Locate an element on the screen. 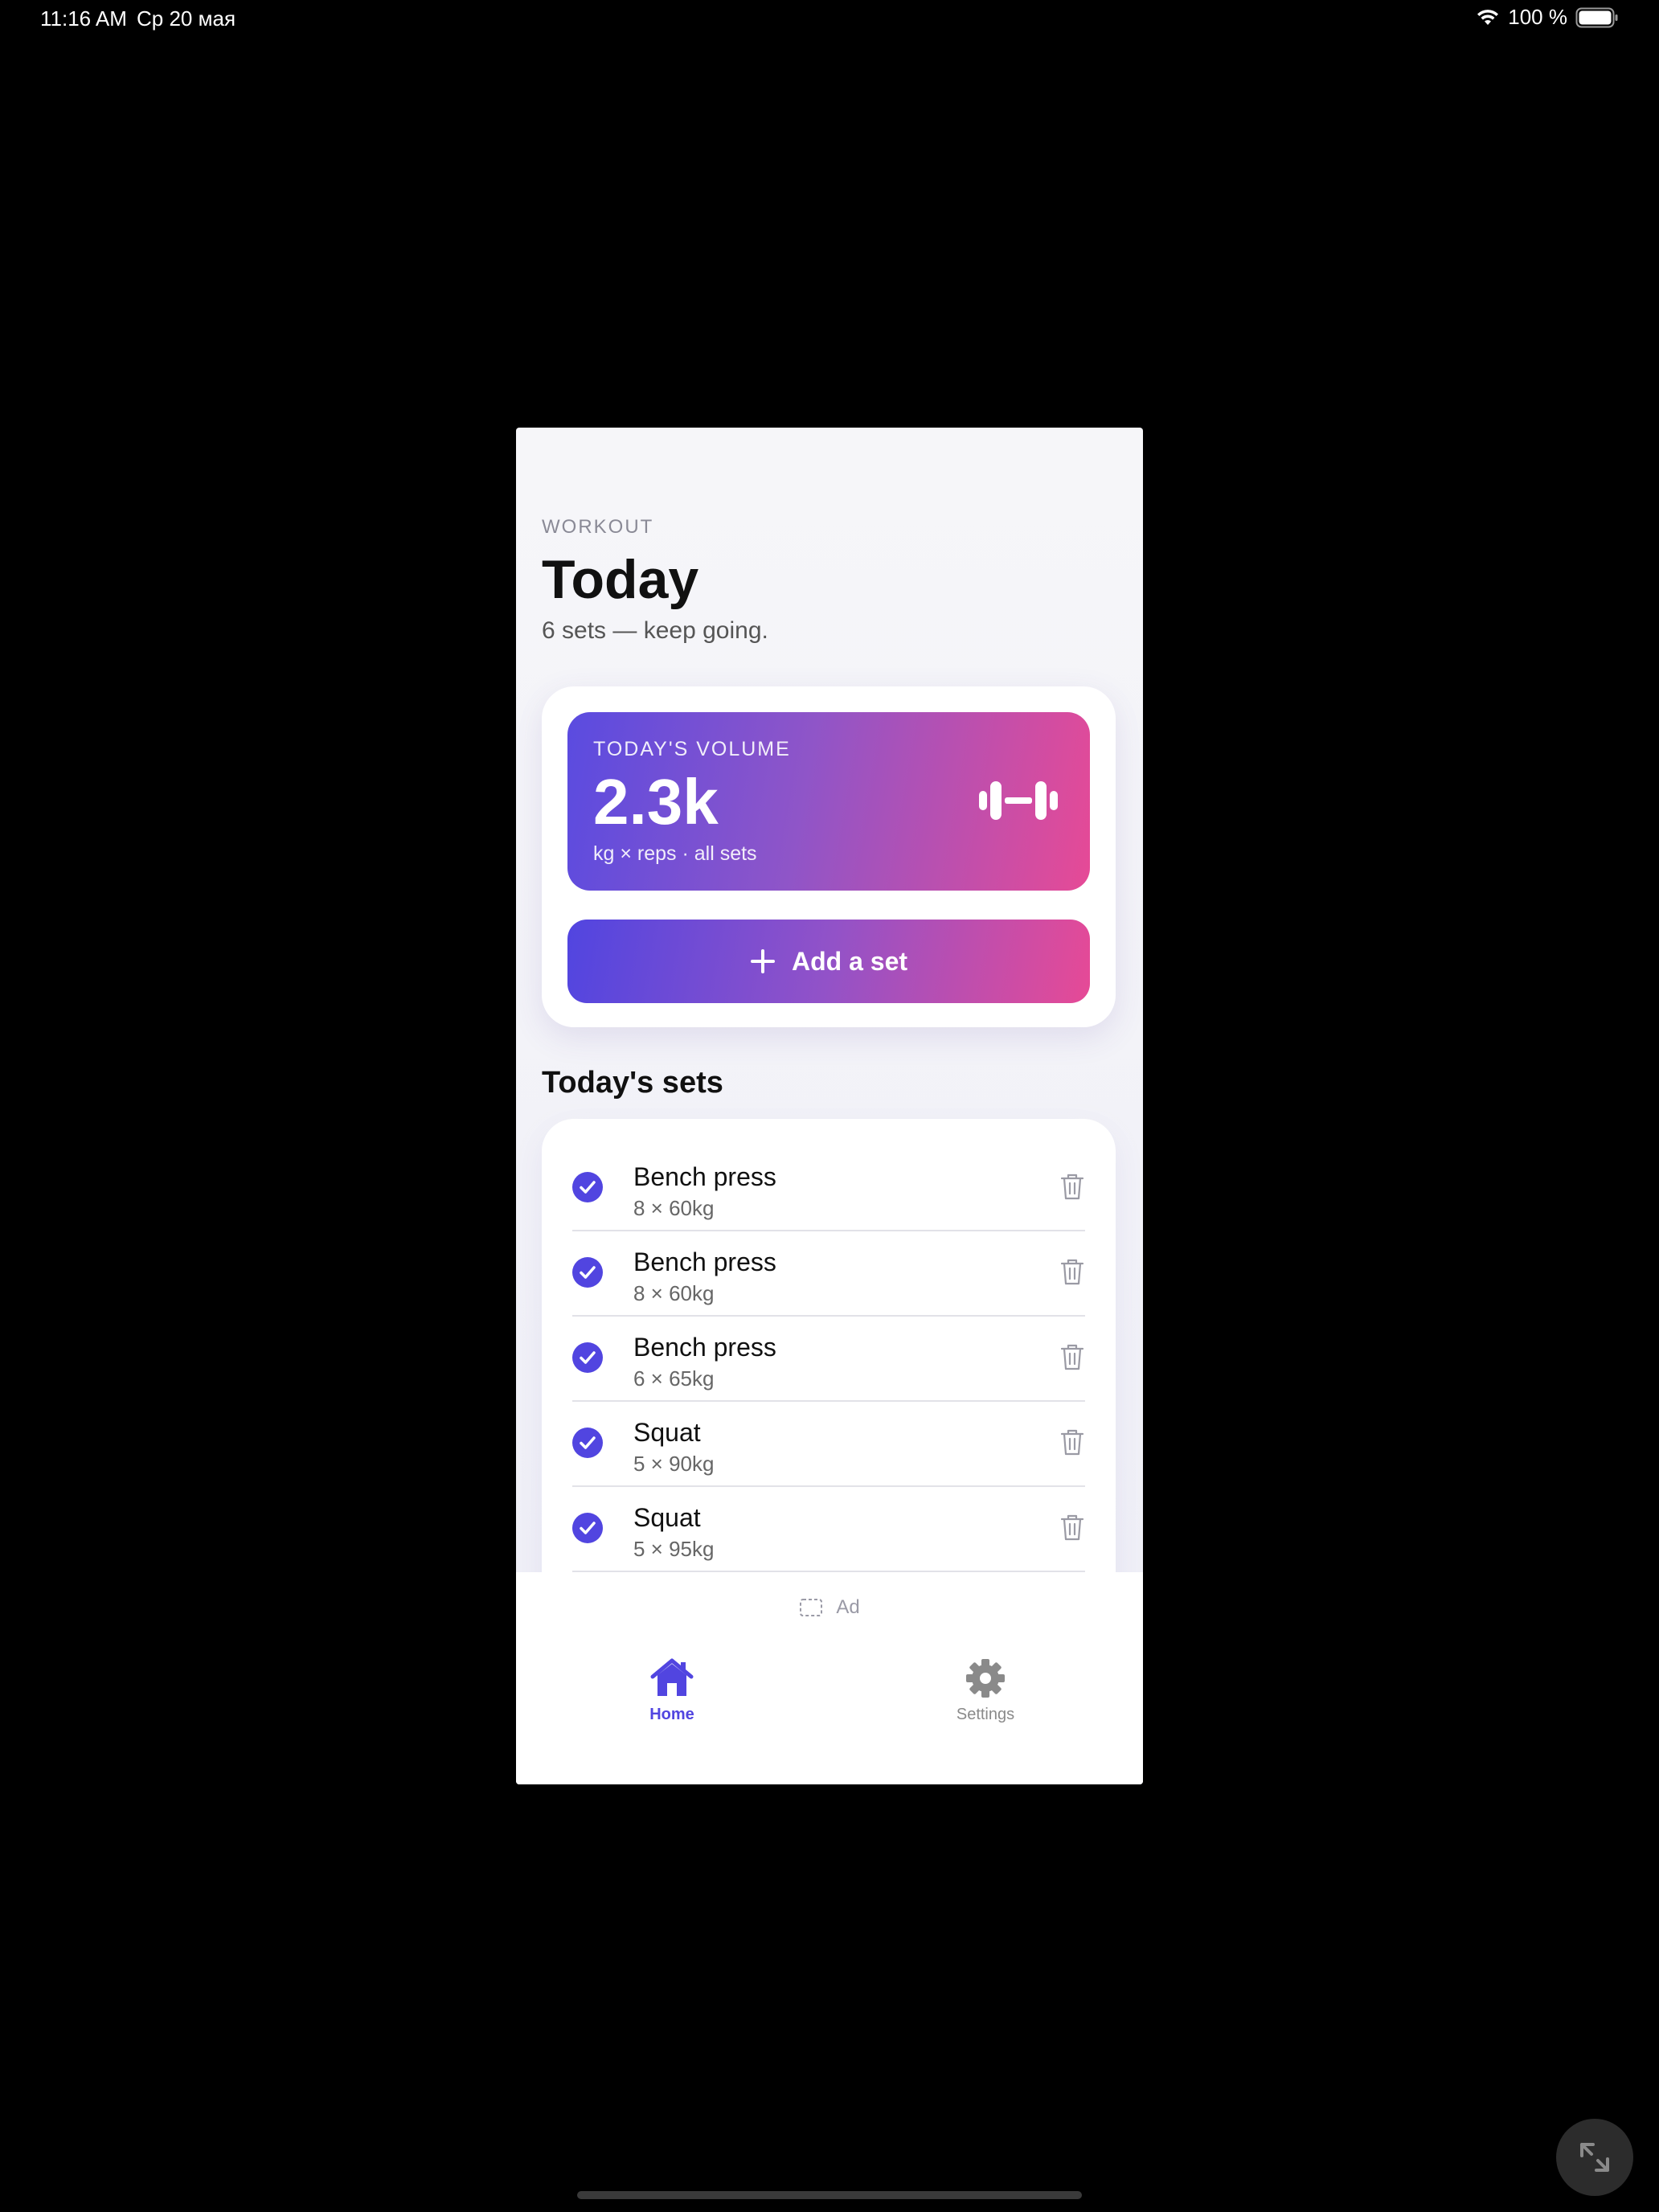 This screenshot has height=2212, width=1659. gear-icon is located at coordinates (985, 1678).